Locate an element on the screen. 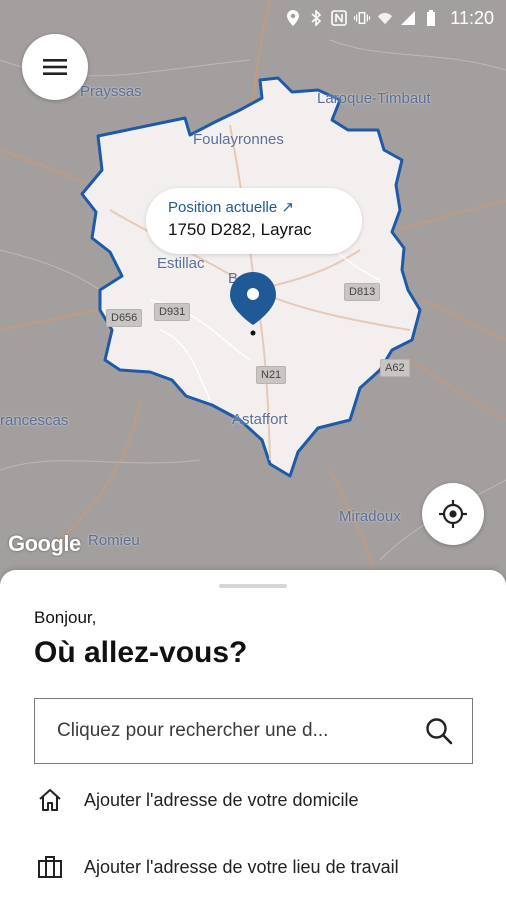 The image size is (506, 900). town-label: Estillac is located at coordinates (181, 263).